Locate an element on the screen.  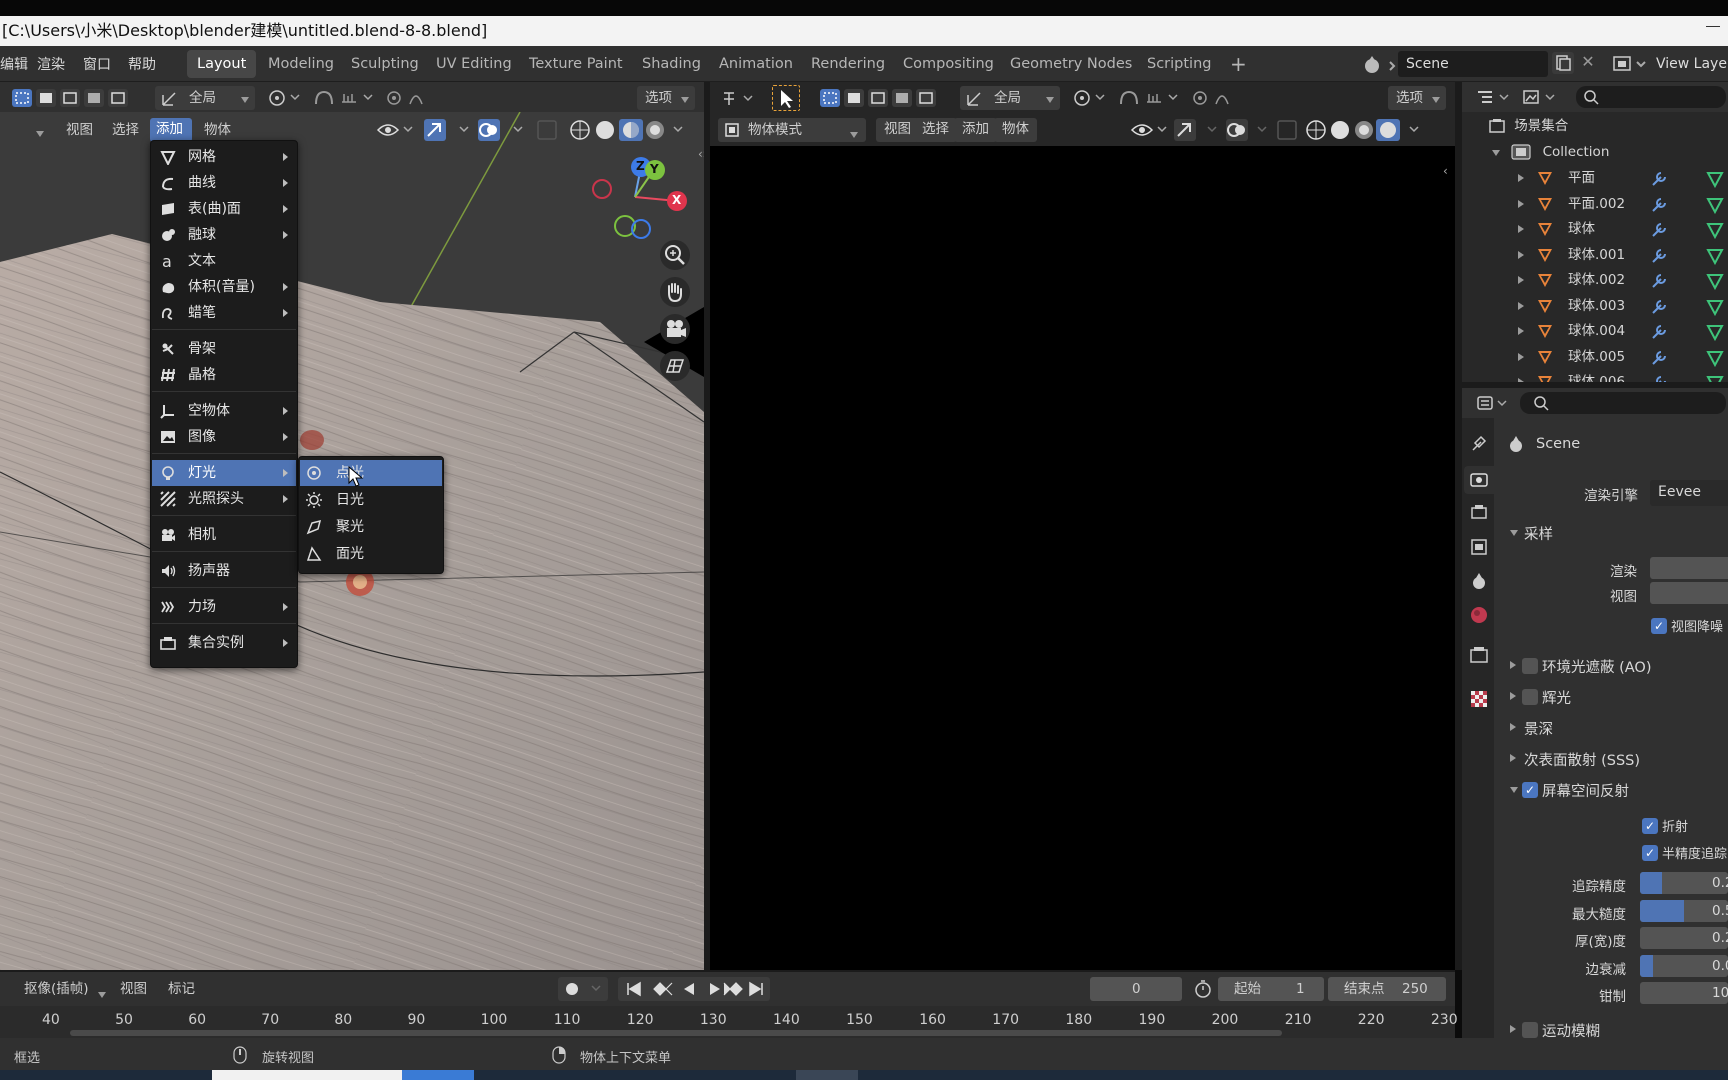
panel-sampling-header: 采样 is located at coordinates (1617, 534).